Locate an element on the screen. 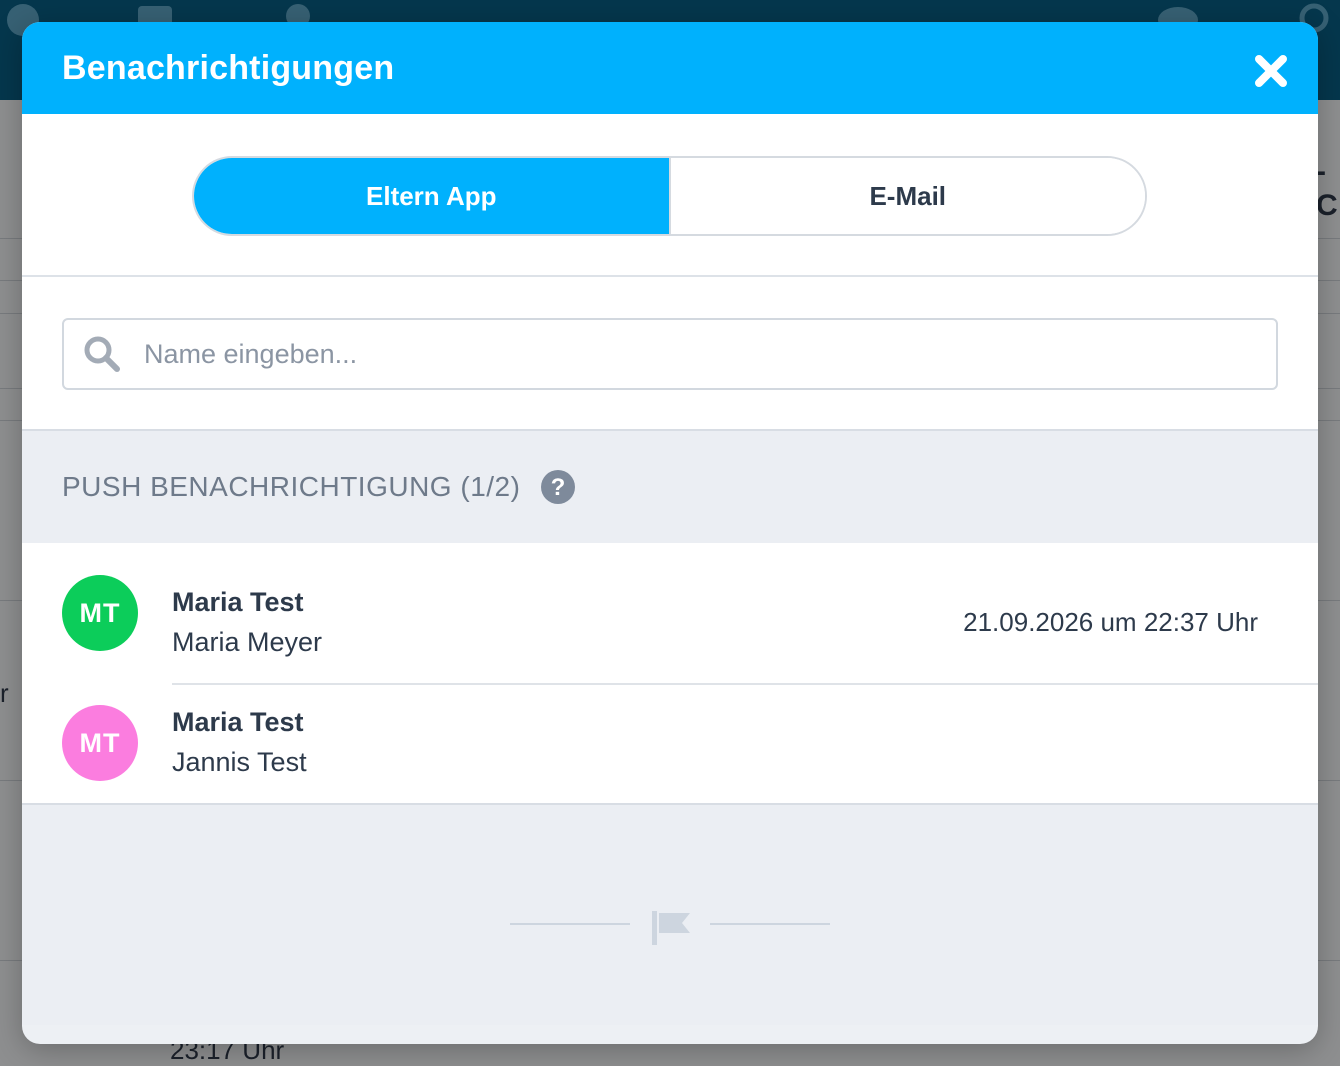 The image size is (1340, 1066). list-item-timestamp: 21.09.2026 um 22:37 Uhr is located at coordinates (1110, 622).